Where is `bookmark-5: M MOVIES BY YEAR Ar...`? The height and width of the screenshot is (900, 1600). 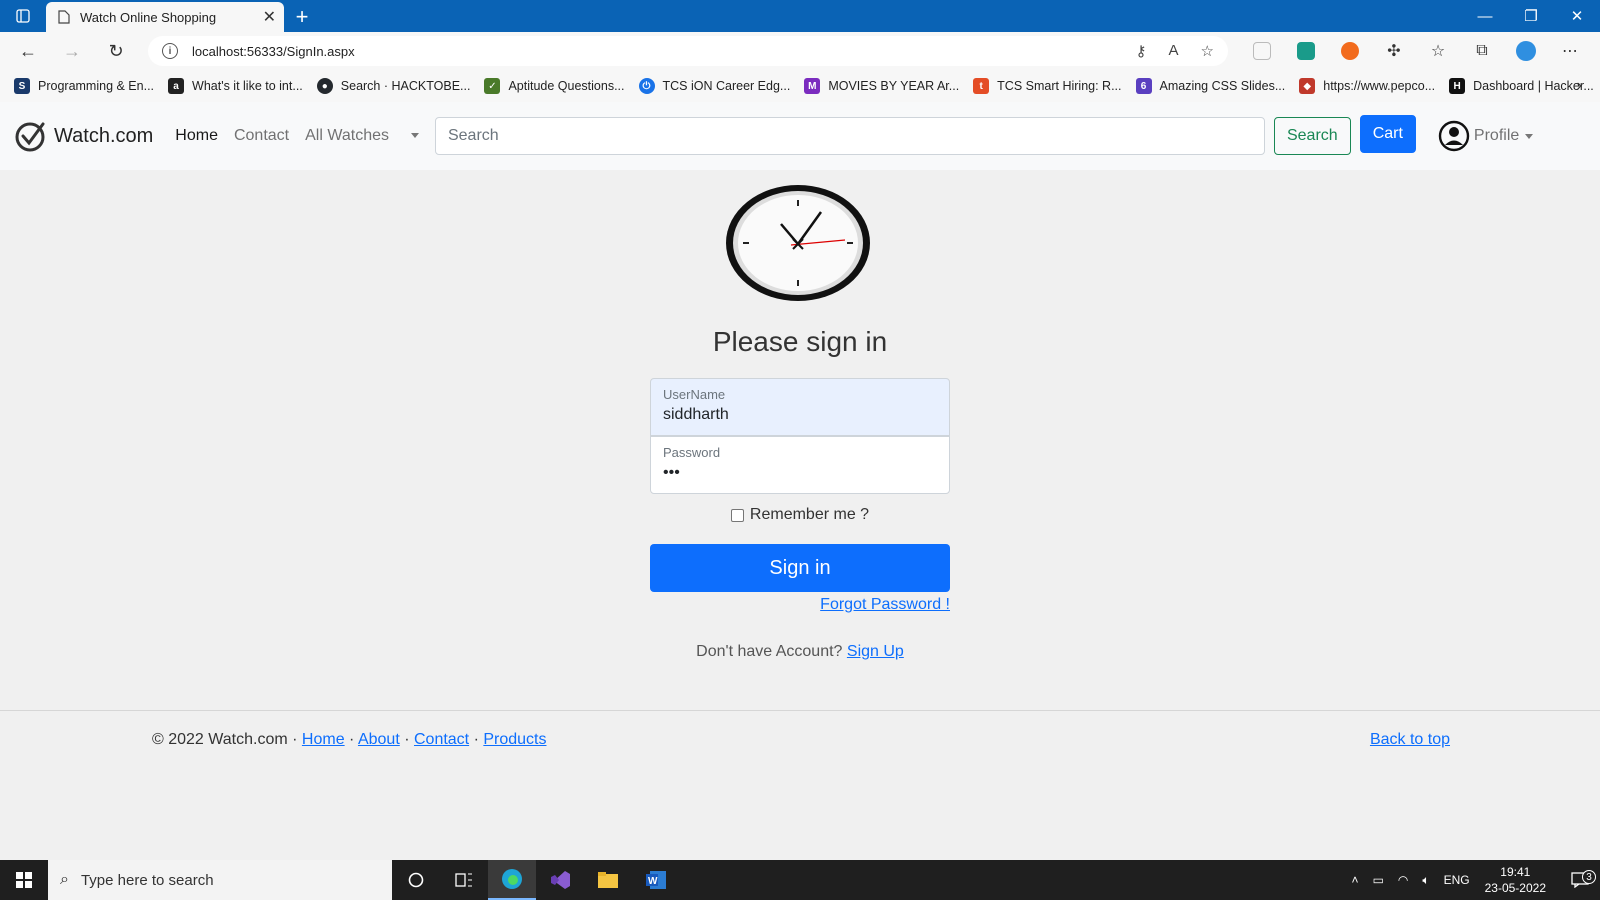
bookmark-5: M MOVIES BY YEAR Ar... is located at coordinates (881, 86).